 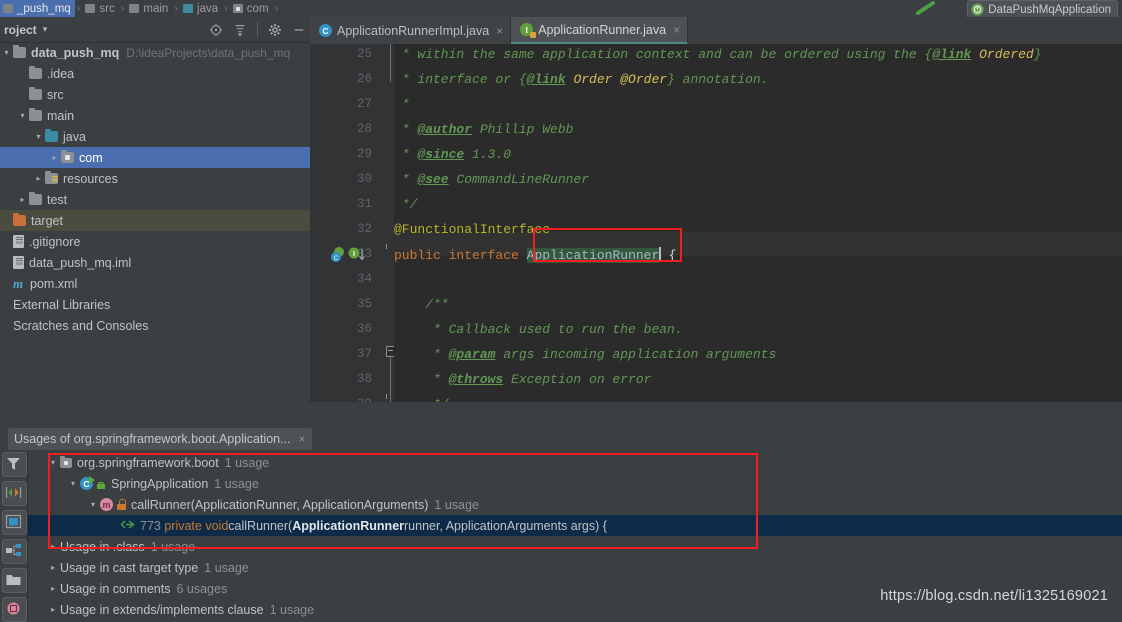 I want to click on project-tree-item-target: ▸target, so click(x=155, y=220).